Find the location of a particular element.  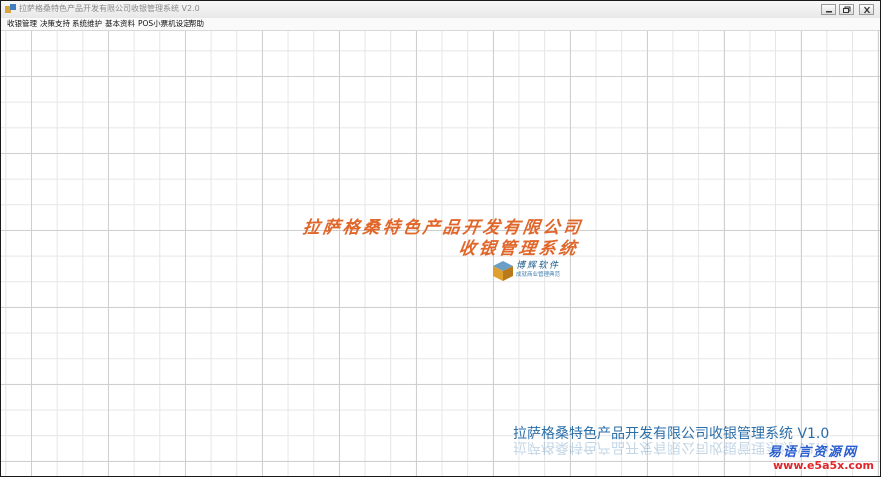

vendor-logo: 博辉软件 成就商业管理典范 is located at coordinates (537, 270).